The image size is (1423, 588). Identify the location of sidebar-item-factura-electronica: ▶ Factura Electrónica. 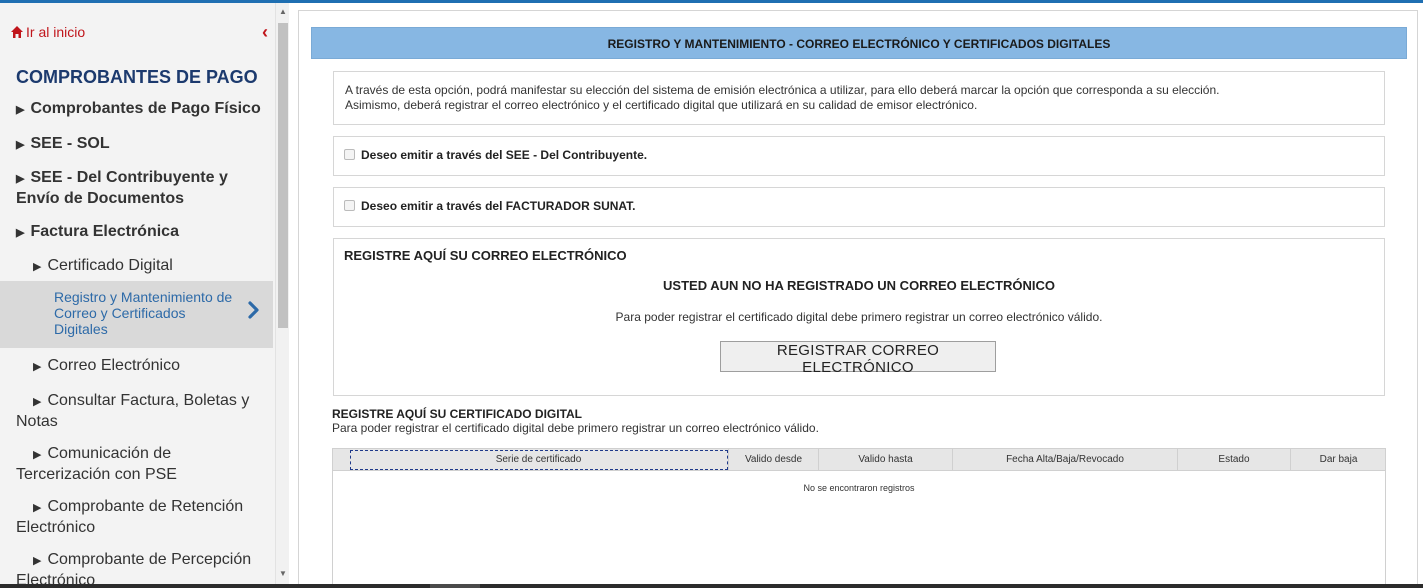
(142, 232).